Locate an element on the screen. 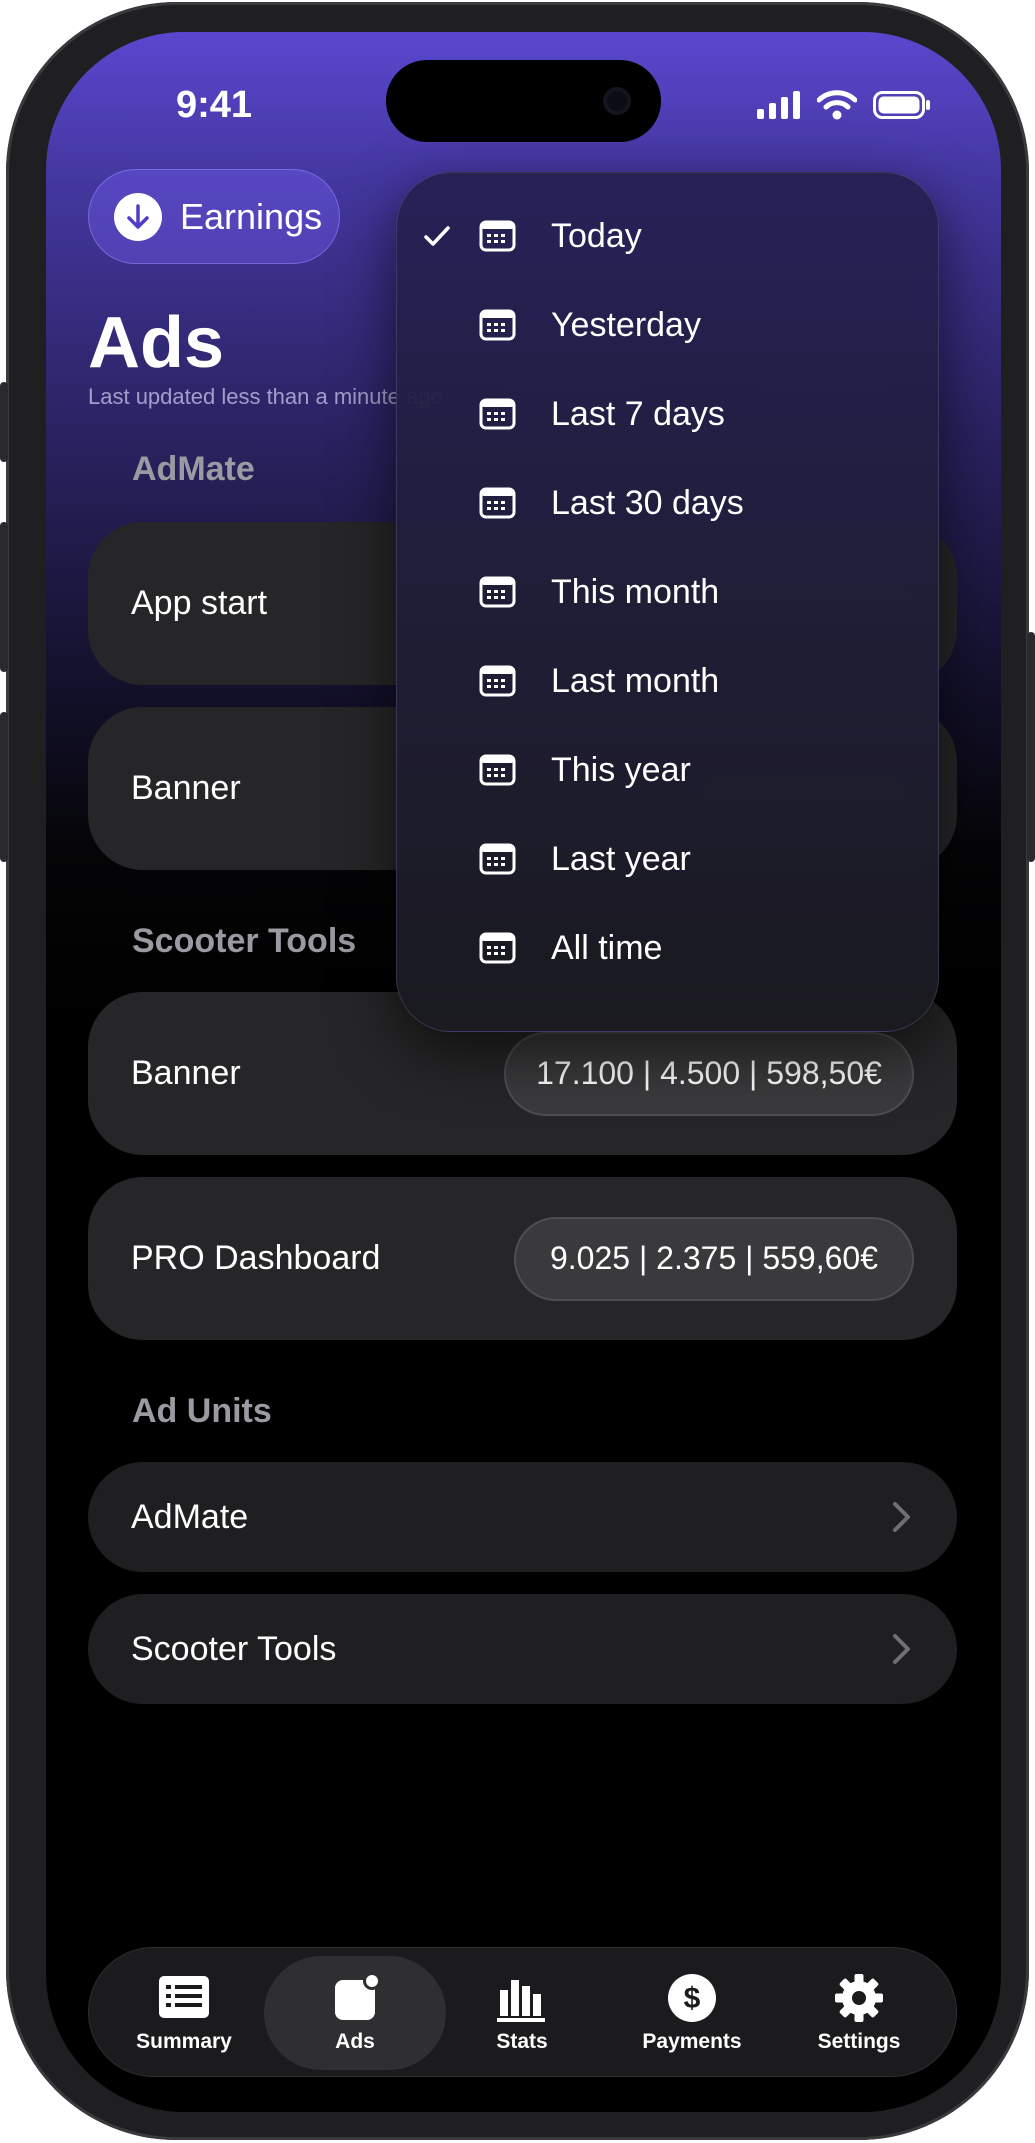 The width and height of the screenshot is (1035, 2143). ad-row-pro-dashboard: PRO Dashboard 9.025 | 2.375 | 559,60€ is located at coordinates (522, 1258).